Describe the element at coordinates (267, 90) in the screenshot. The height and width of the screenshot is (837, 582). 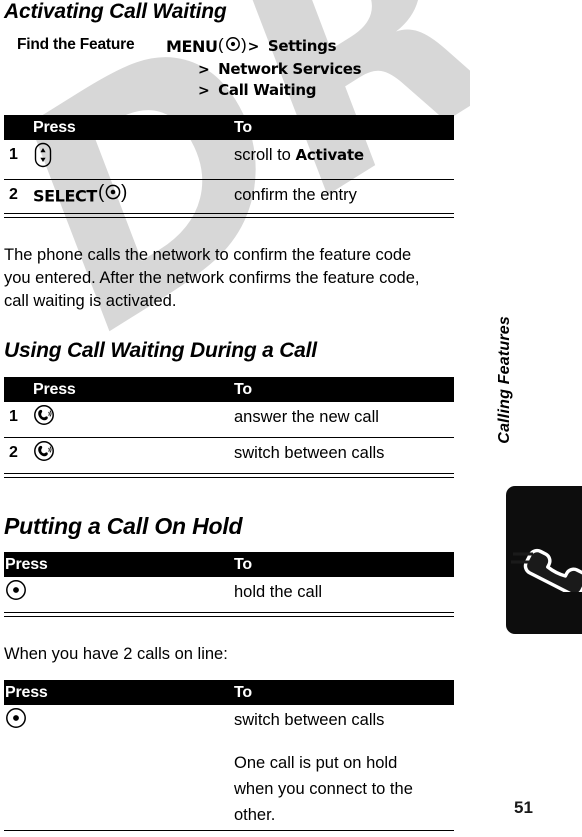
I see `menu-target-call-waiting: Call Waiting` at that location.